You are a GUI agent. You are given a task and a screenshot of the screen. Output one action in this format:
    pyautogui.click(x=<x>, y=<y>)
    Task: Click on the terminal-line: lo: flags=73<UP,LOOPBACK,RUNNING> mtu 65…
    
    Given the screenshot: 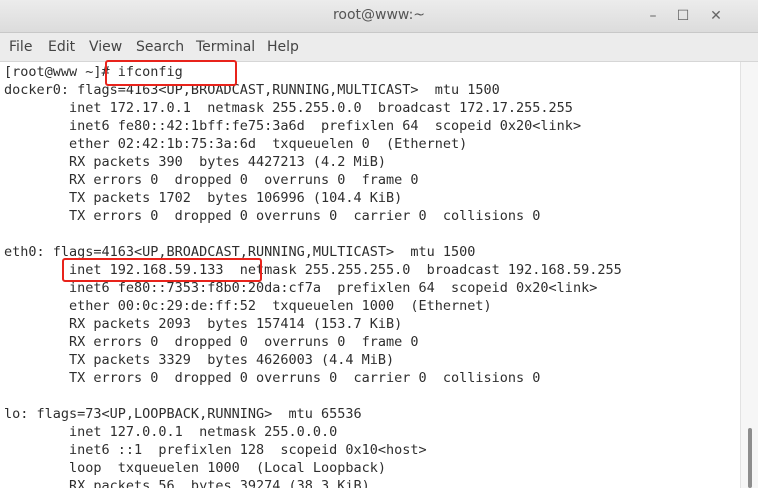 What is the action you would take?
    pyautogui.click(x=183, y=414)
    